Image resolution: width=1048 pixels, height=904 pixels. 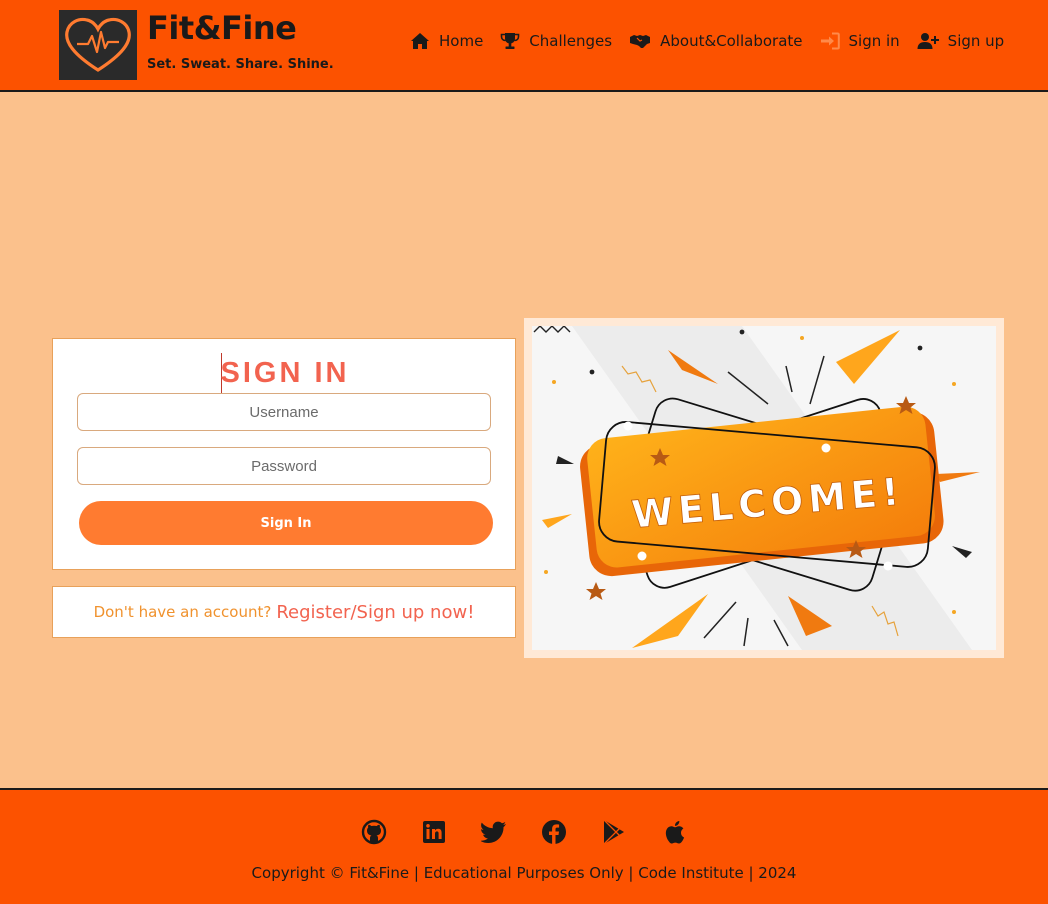 What do you see at coordinates (830, 41) in the screenshot?
I see `sign-in-icon` at bounding box center [830, 41].